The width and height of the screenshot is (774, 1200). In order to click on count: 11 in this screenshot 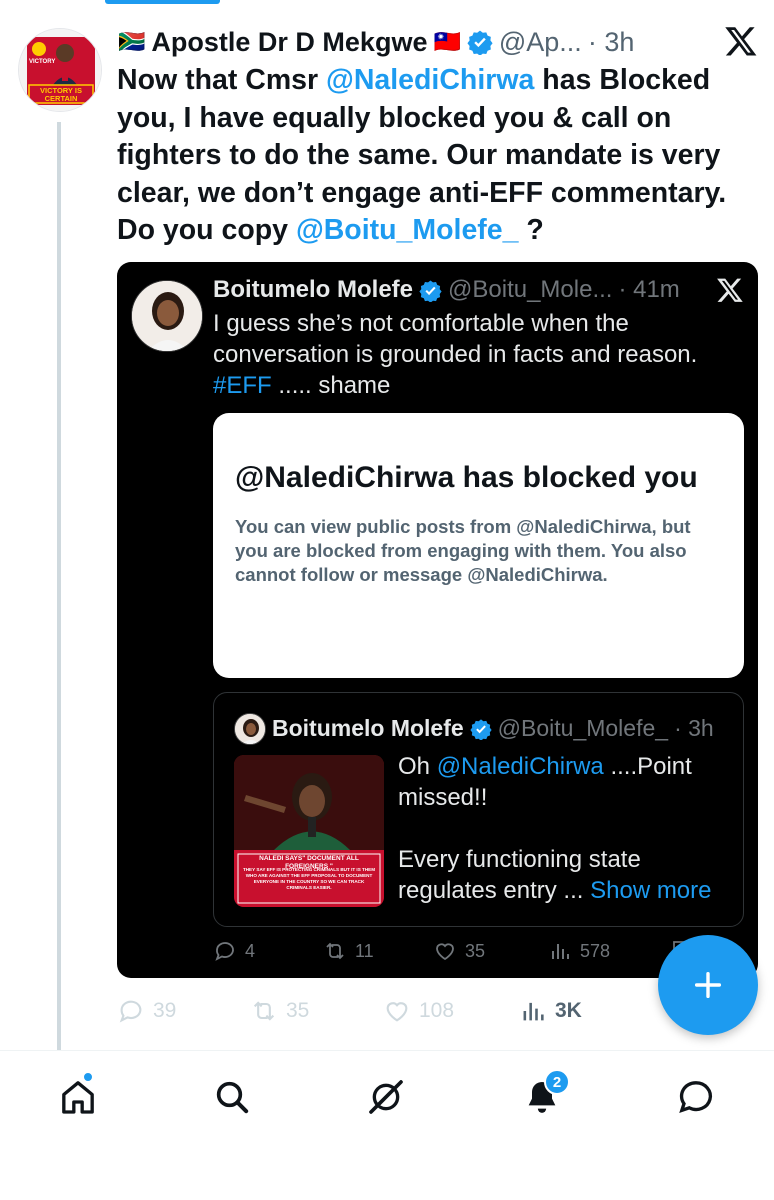, I will do `click(364, 950)`.